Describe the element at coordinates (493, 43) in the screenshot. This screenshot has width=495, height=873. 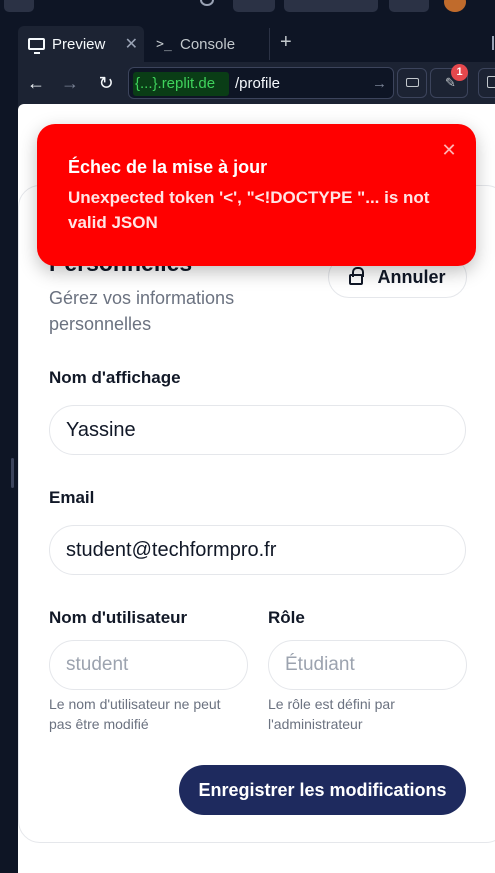
I see `tab-scroll-edge` at that location.